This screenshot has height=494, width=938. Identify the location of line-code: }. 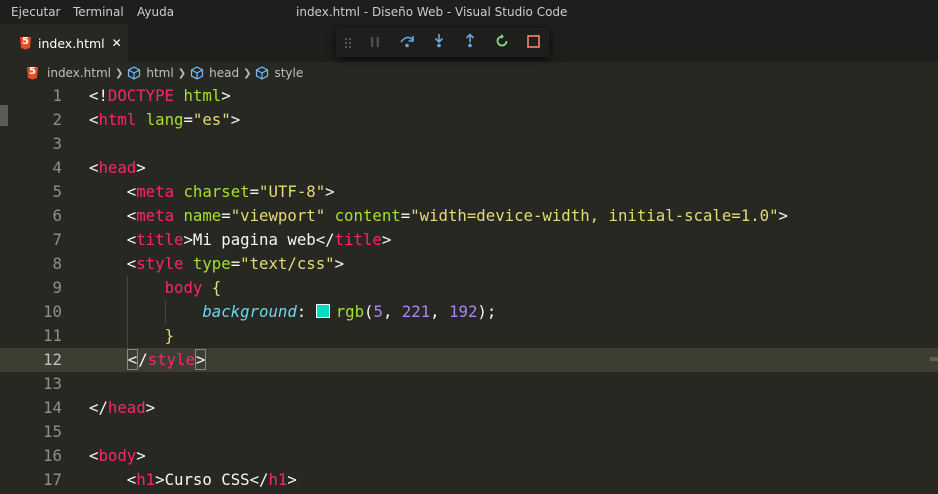
(131, 336).